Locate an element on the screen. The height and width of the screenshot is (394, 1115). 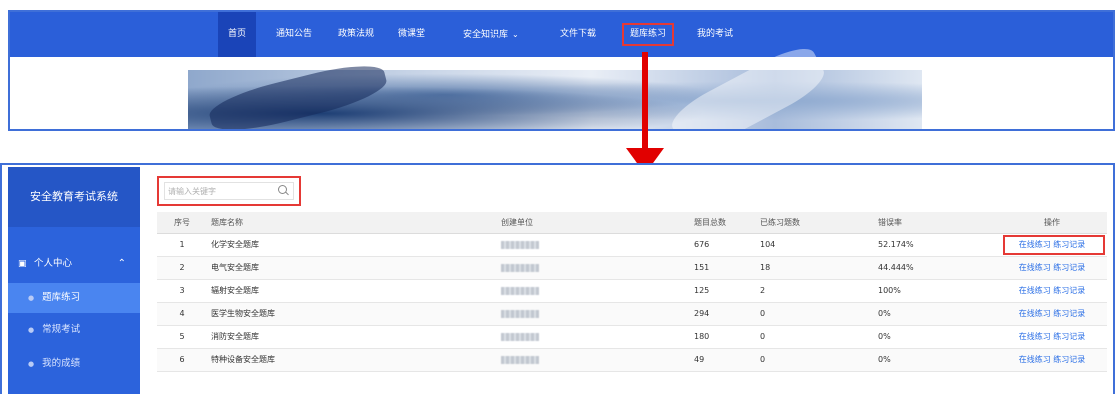
error-rate: 44.444% is located at coordinates (935, 268).